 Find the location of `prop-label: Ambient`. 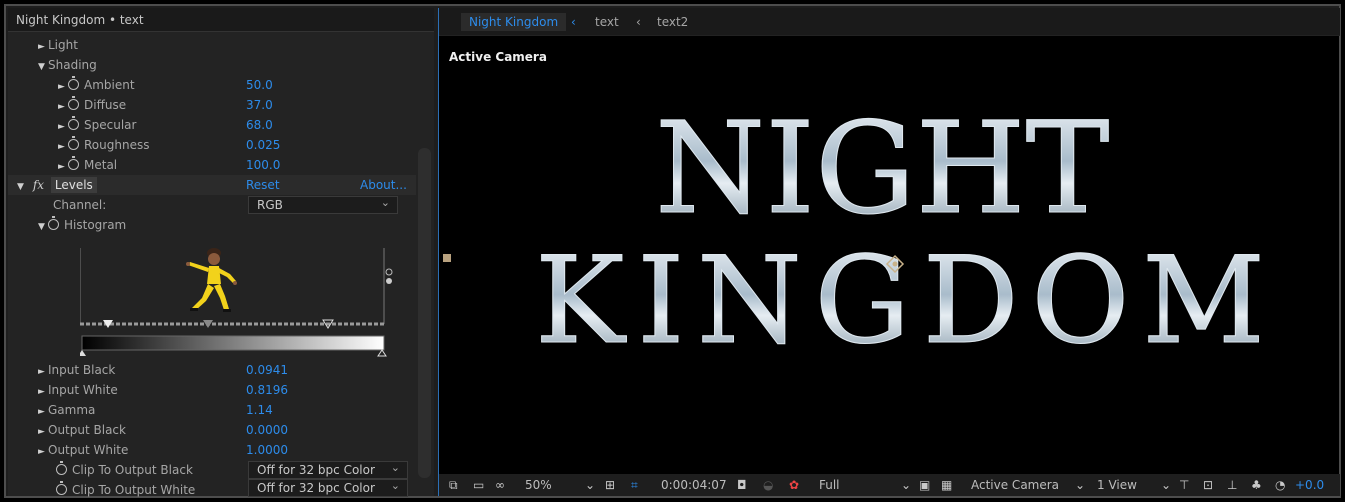

prop-label: Ambient is located at coordinates (109, 85).